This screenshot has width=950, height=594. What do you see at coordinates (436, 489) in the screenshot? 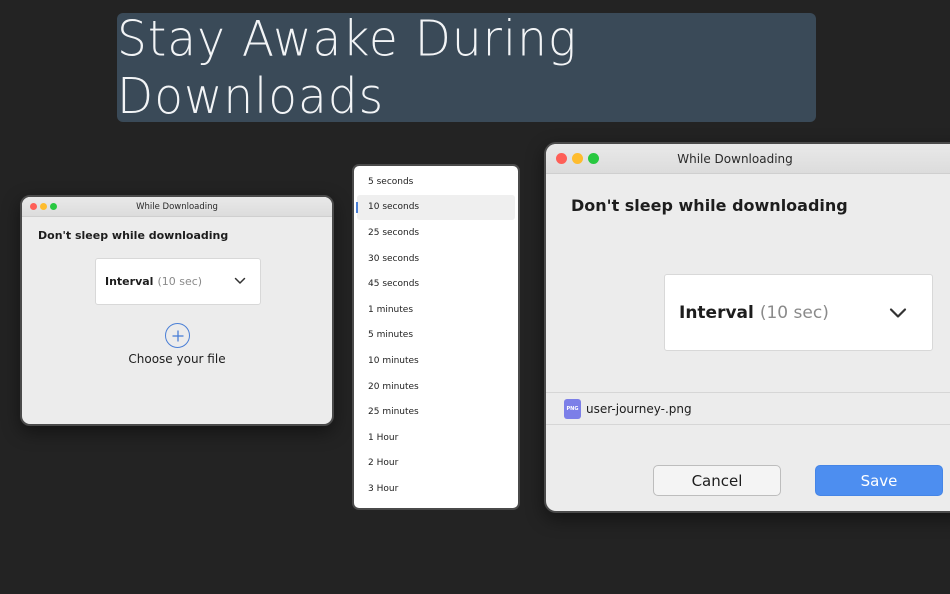
I see `interval-option: 3 Hour` at bounding box center [436, 489].